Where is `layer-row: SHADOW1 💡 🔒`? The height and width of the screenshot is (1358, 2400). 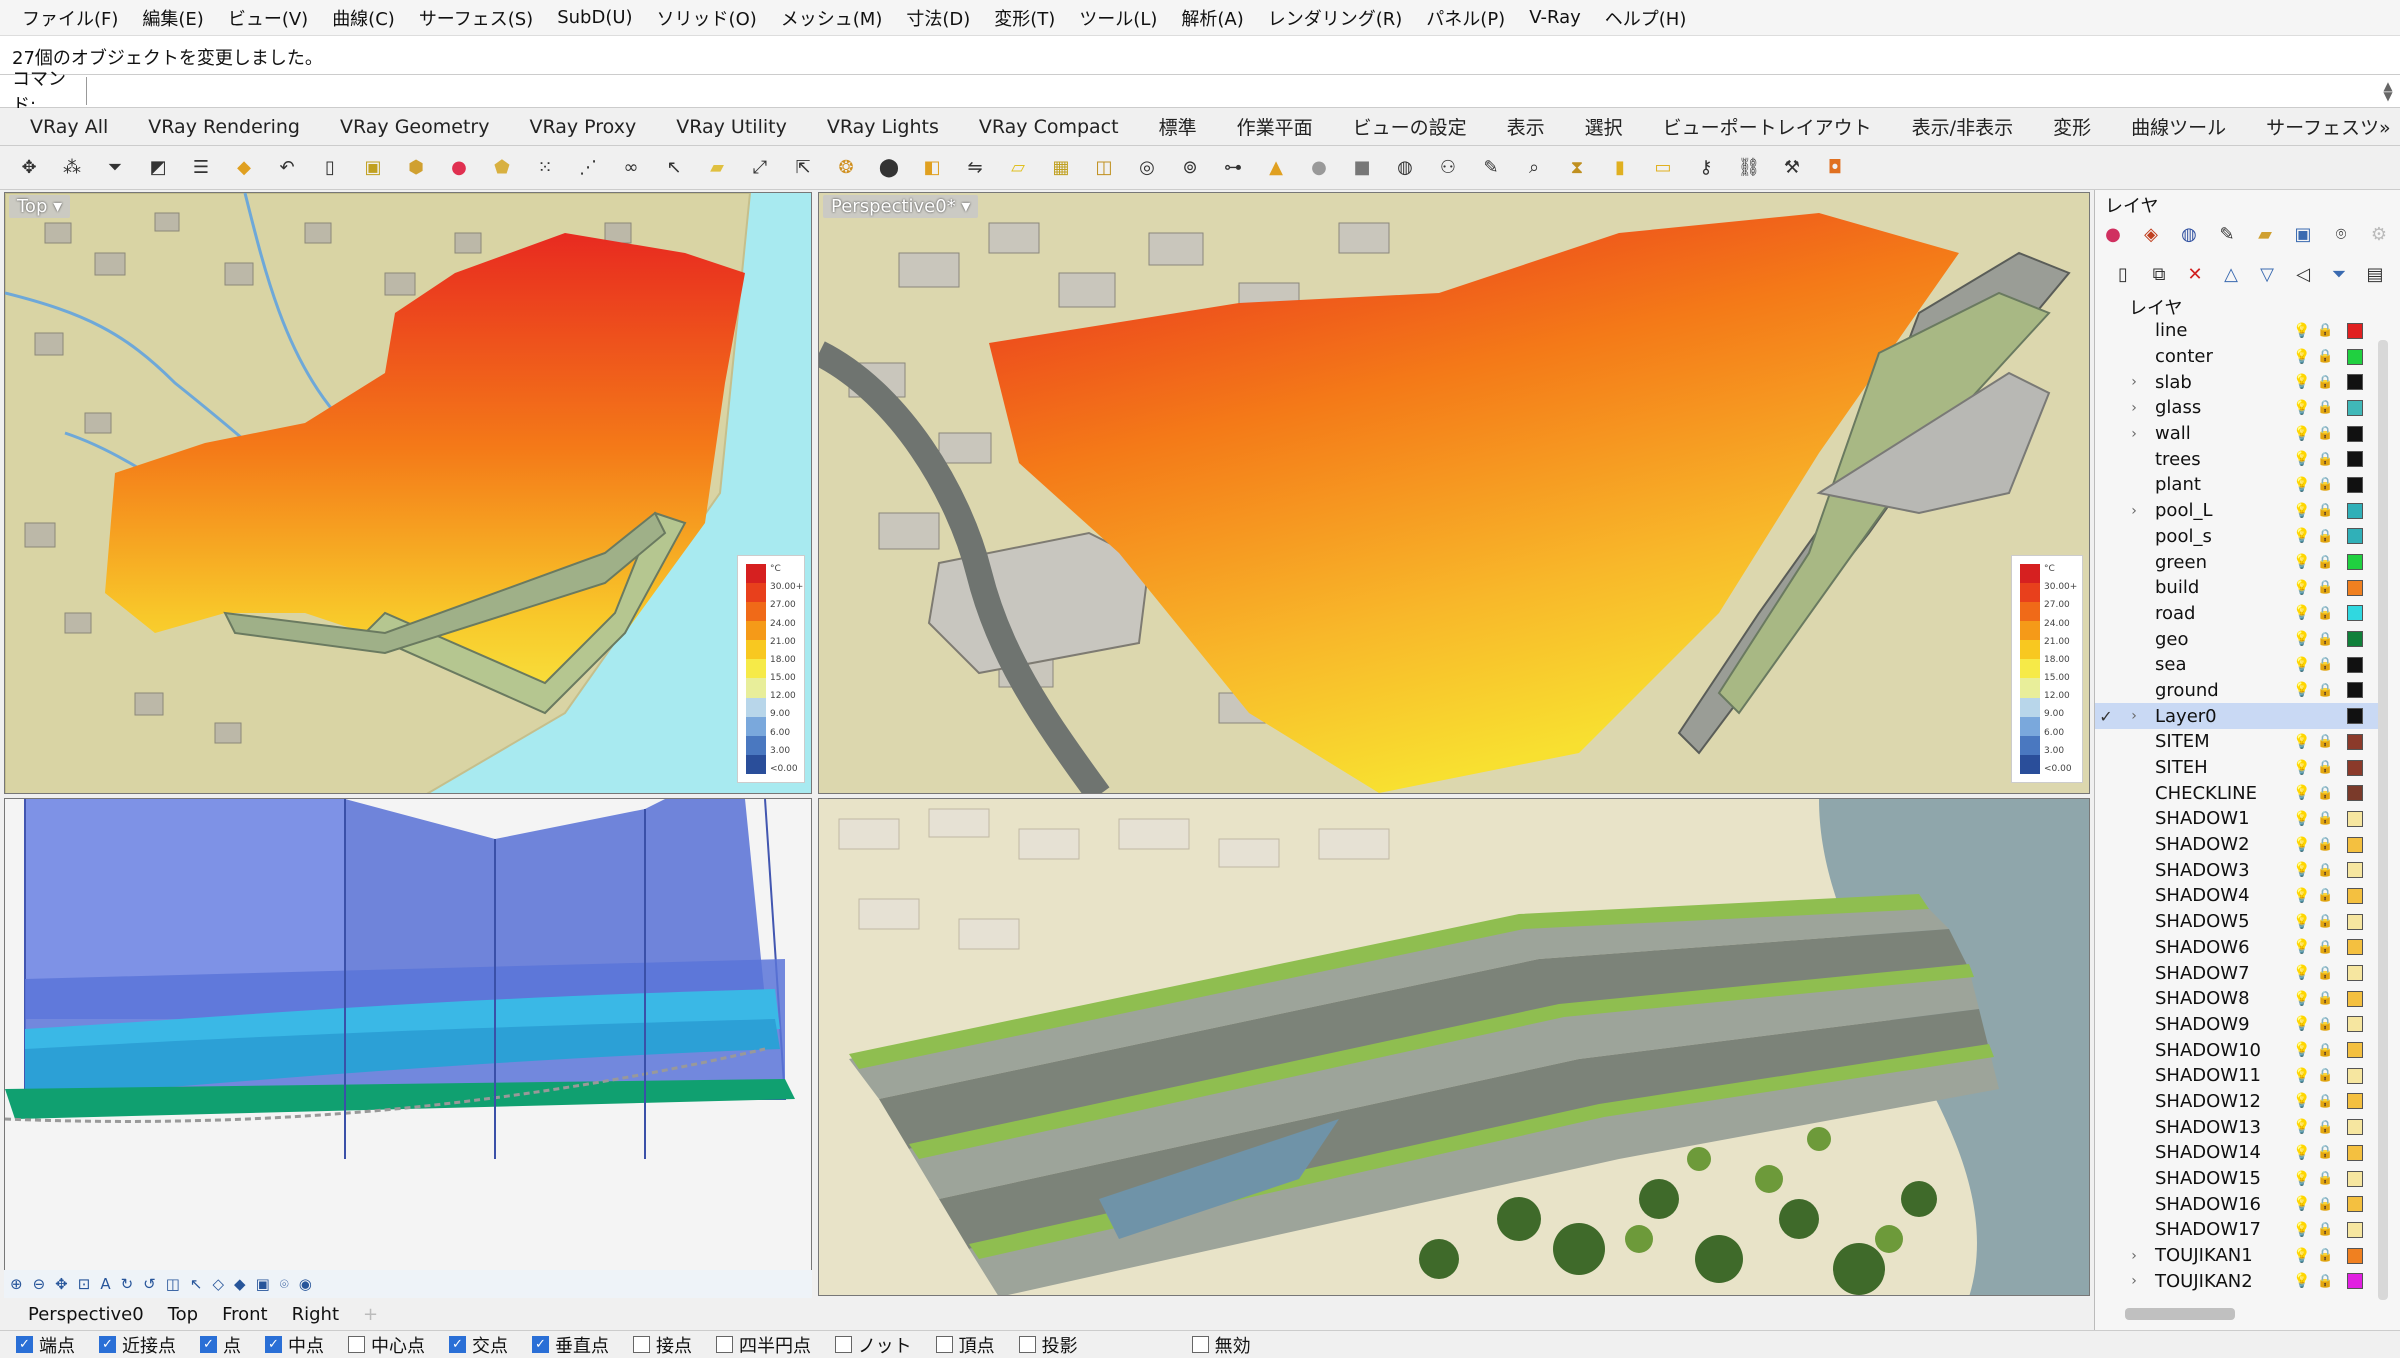
layer-row: SHADOW1 💡 🔒 is located at coordinates (2240, 819).